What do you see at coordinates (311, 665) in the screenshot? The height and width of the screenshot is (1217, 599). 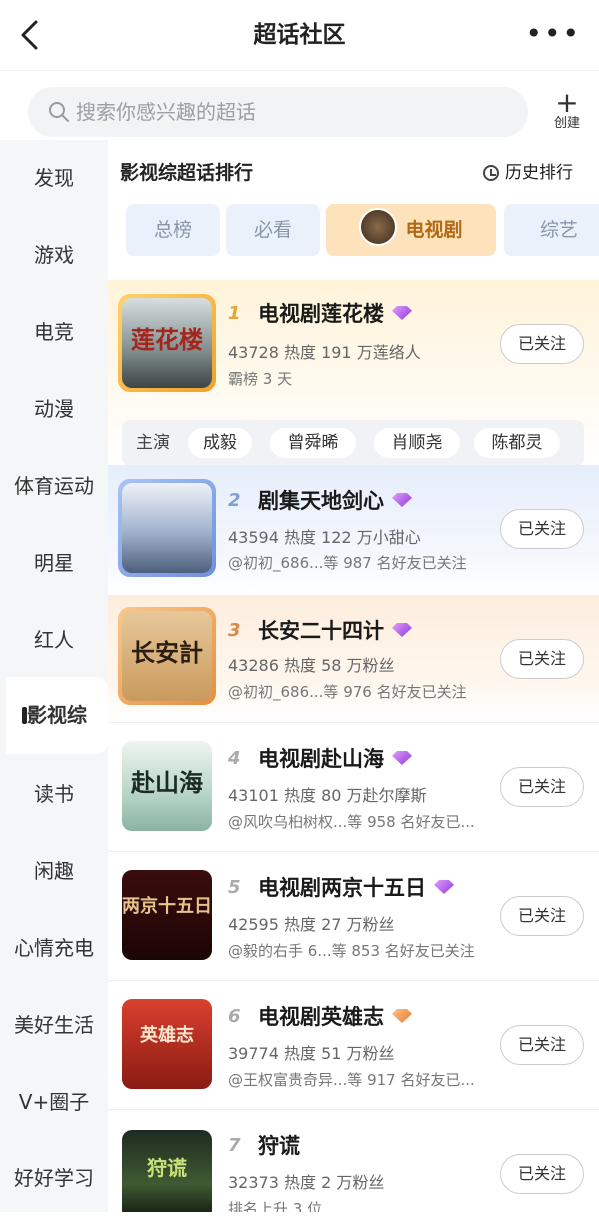 I see `topic-stats: 43286 热度 58 万粉丝` at bounding box center [311, 665].